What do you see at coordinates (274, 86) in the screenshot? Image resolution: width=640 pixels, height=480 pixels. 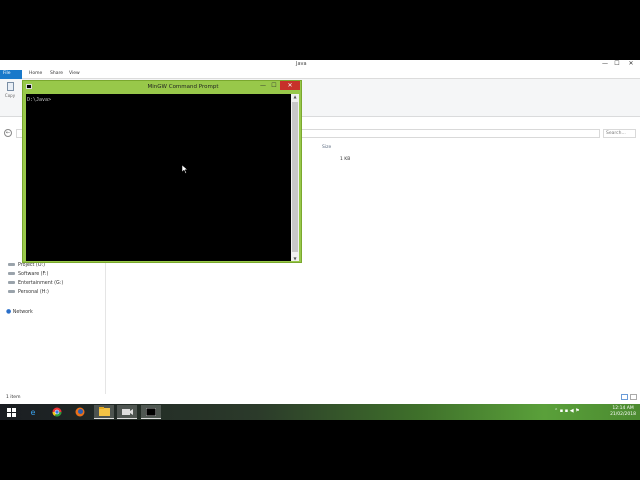 I see `cmd-maximize-button: ☐` at bounding box center [274, 86].